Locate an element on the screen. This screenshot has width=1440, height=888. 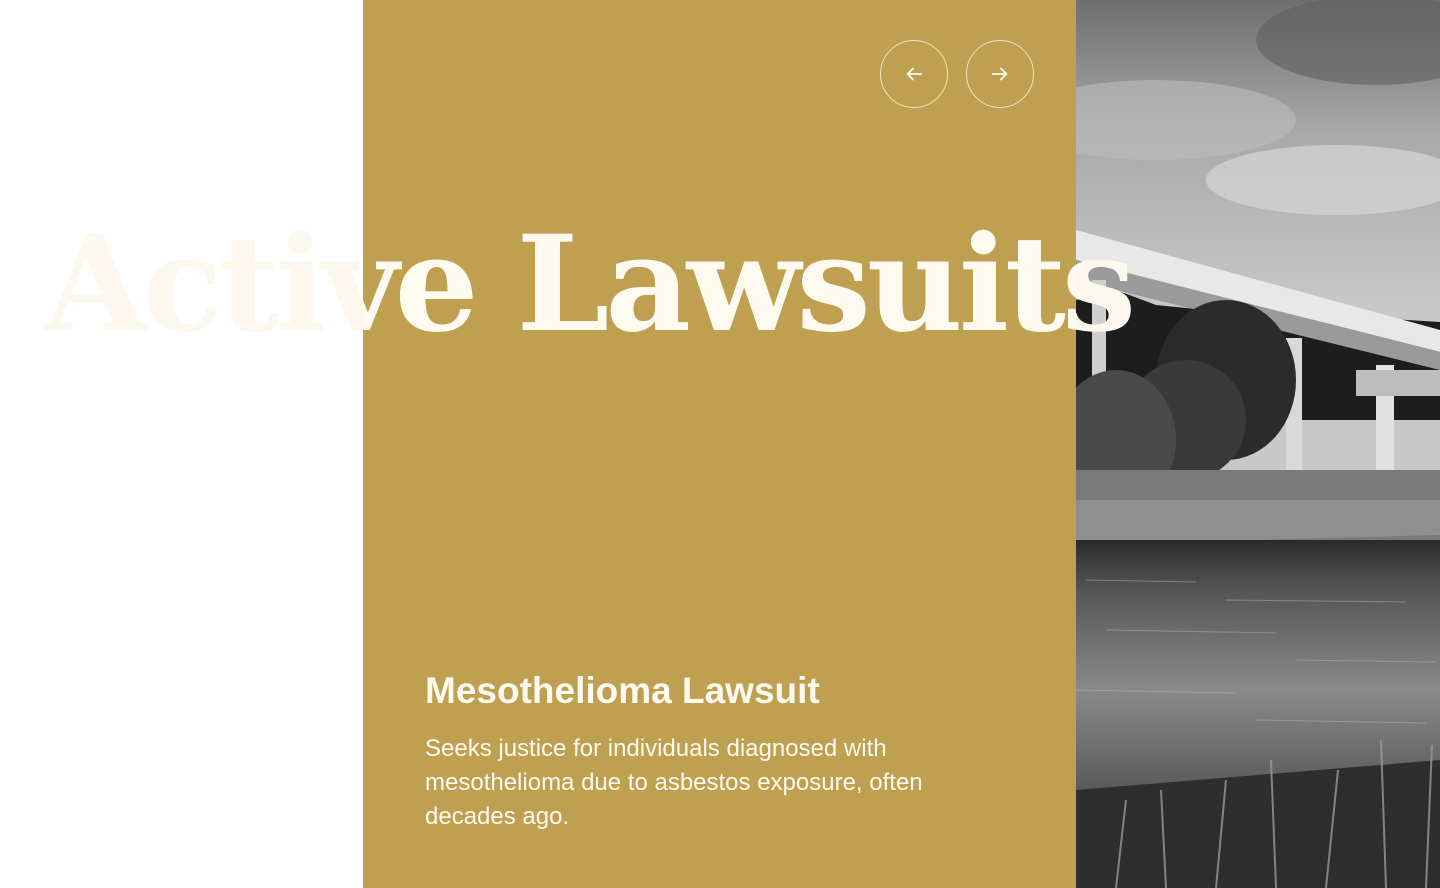
arrow-right-icon is located at coordinates (999, 74).